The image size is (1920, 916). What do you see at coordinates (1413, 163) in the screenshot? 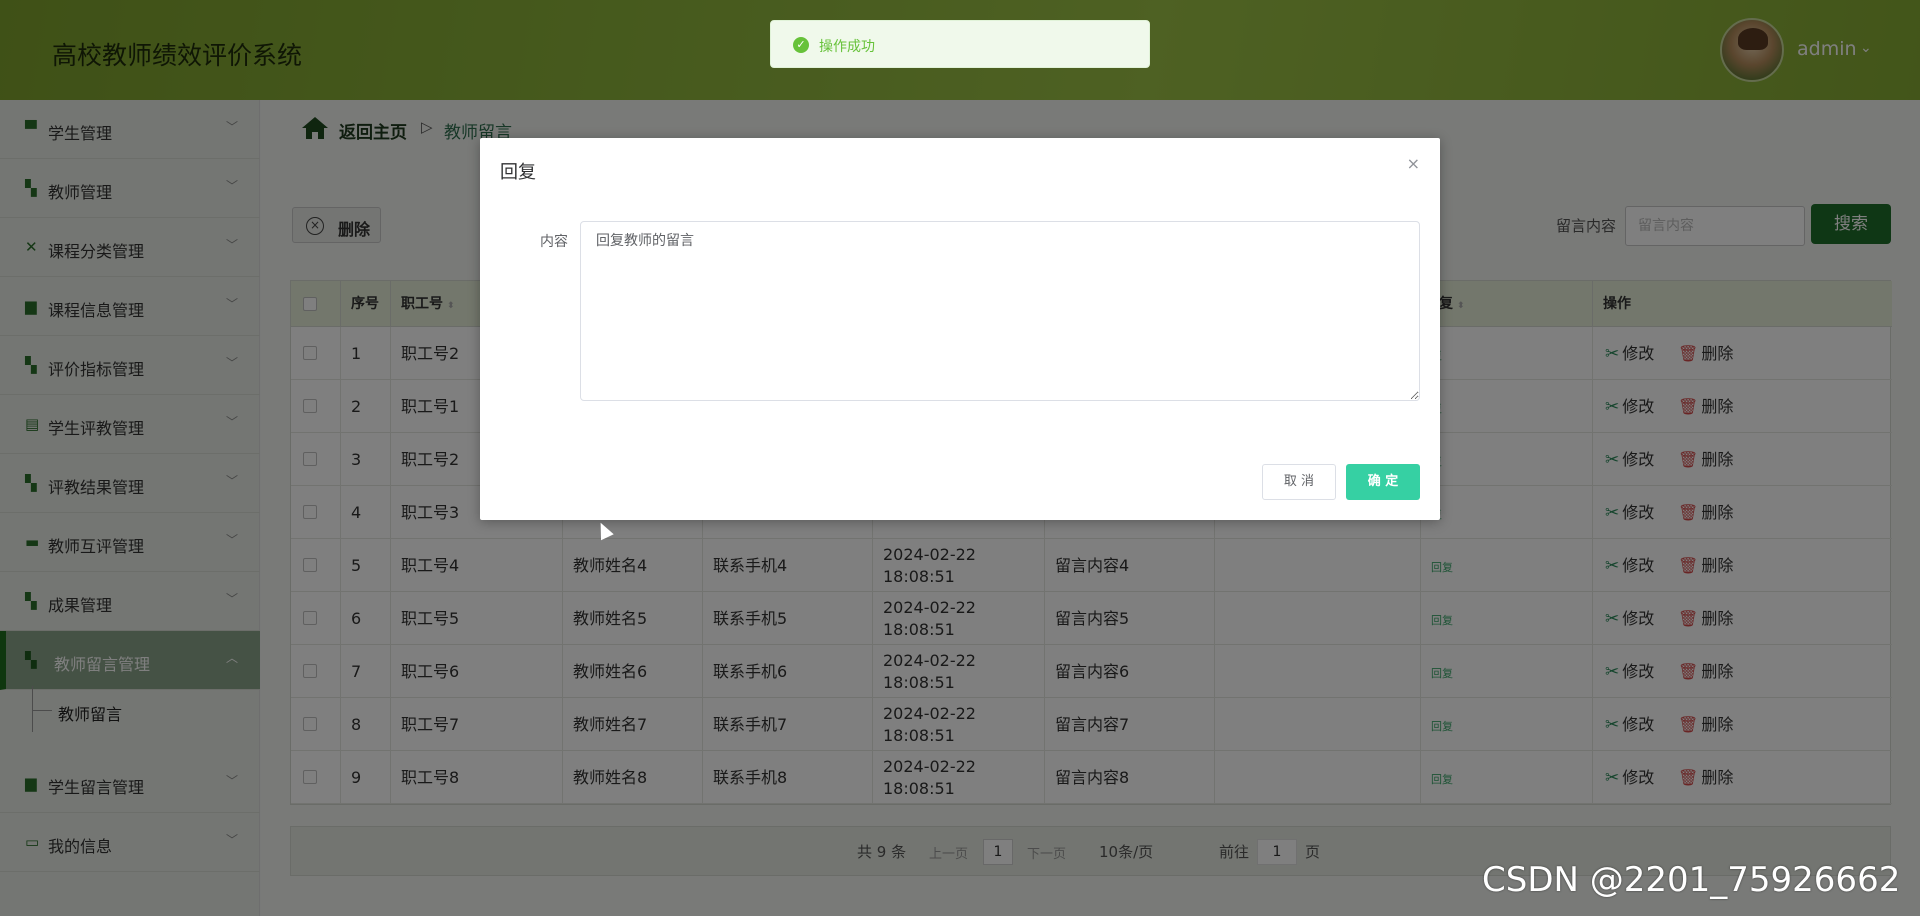
I see `close-icon: ×` at bounding box center [1413, 163].